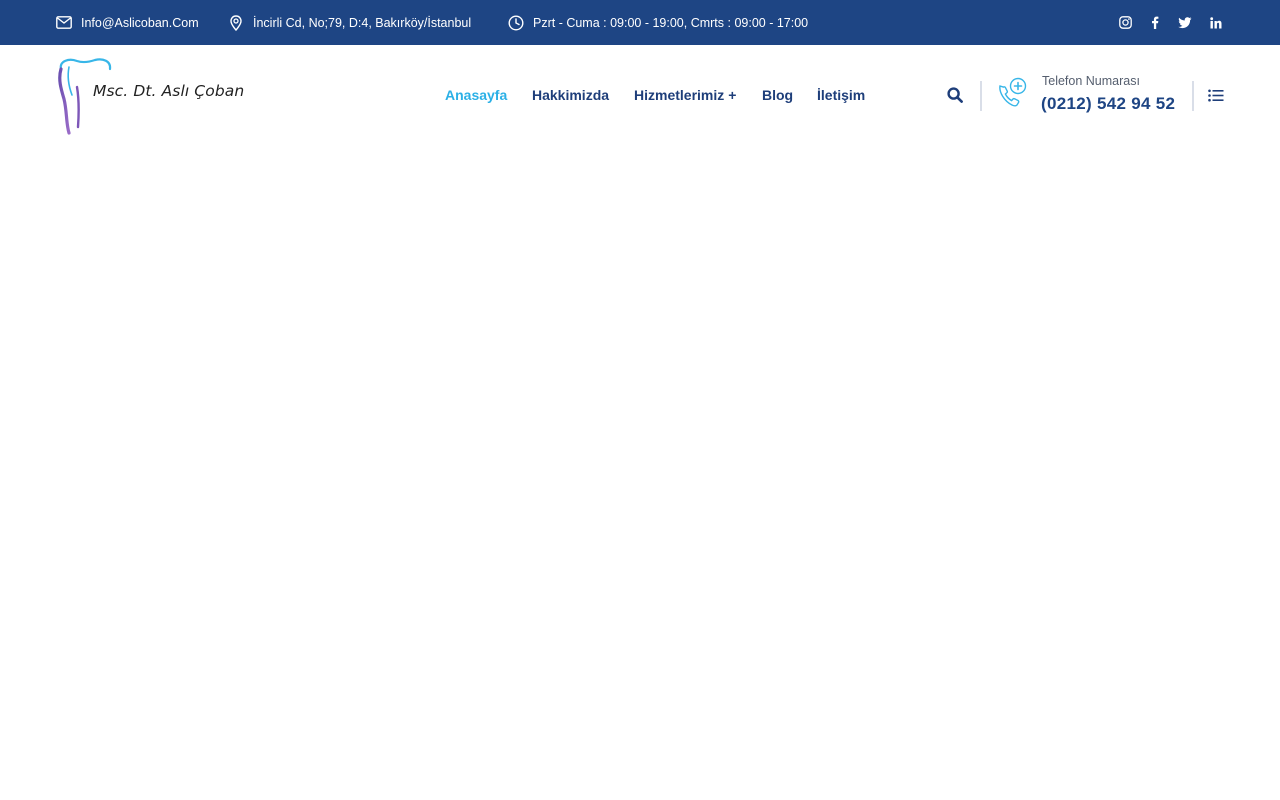 Image resolution: width=1280 pixels, height=800 pixels. Describe the element at coordinates (140, 22) in the screenshot. I see `email-text: Info@Aslicoban.Com` at that location.